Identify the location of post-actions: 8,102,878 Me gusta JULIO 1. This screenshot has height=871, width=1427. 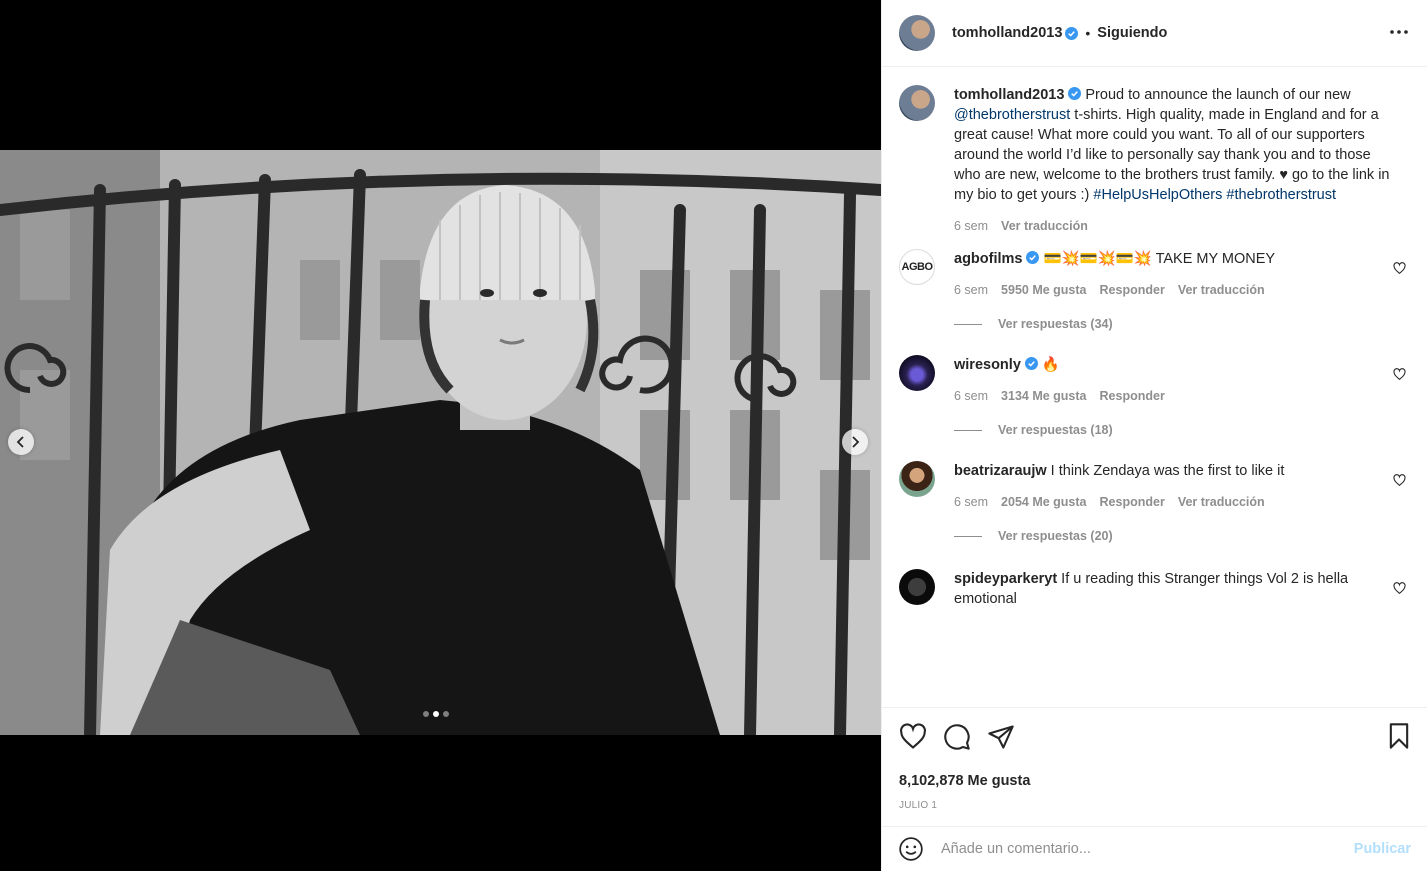
(1154, 759).